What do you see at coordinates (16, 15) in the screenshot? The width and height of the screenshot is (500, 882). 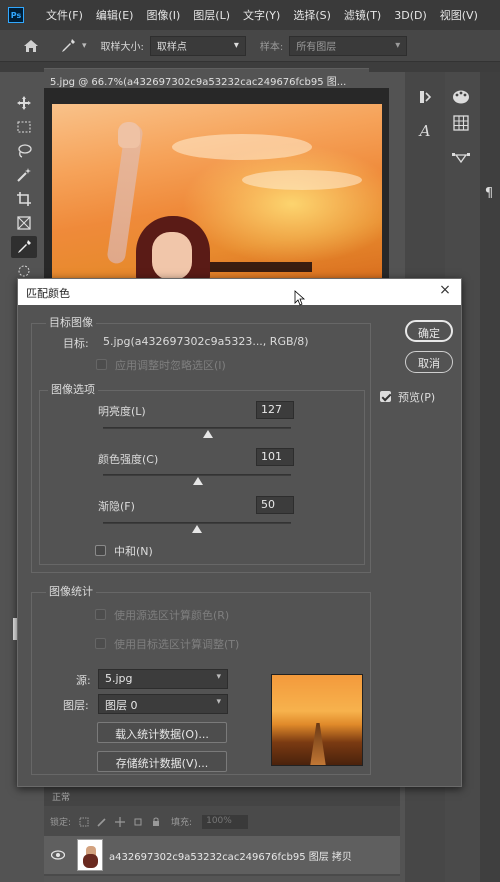 I see `ps-logo-icon: Ps` at bounding box center [16, 15].